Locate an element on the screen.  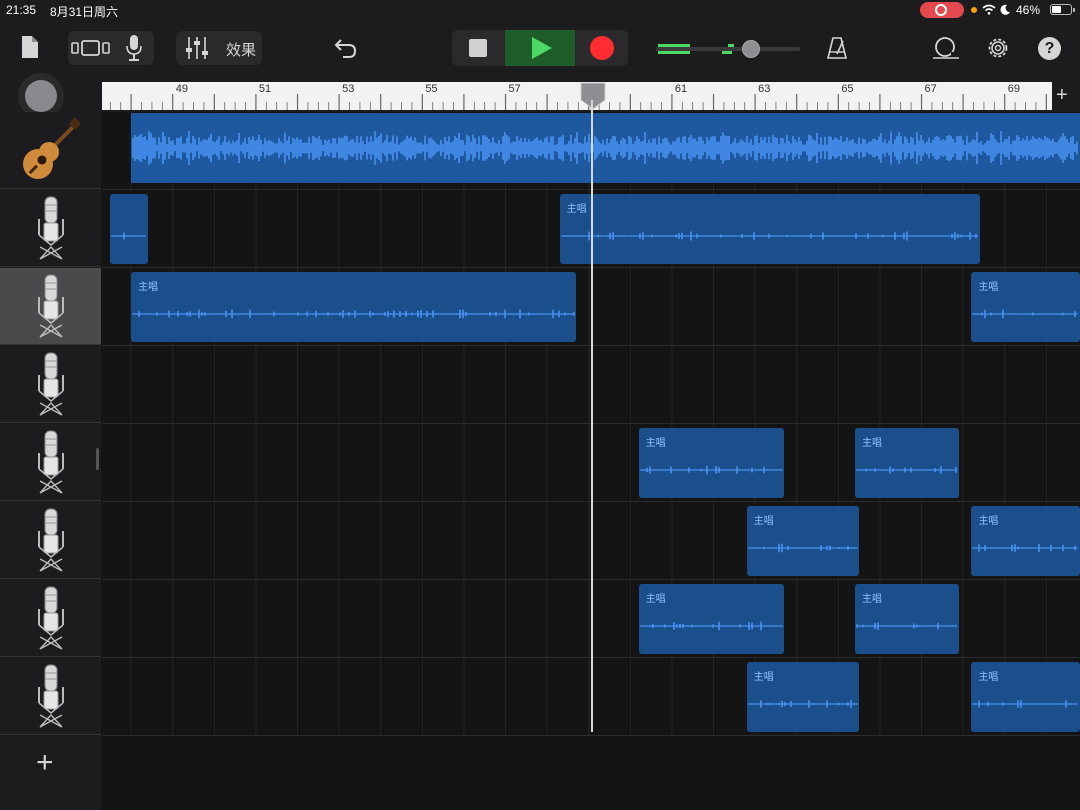
add-section-button: + is located at coordinates (1062, 95).